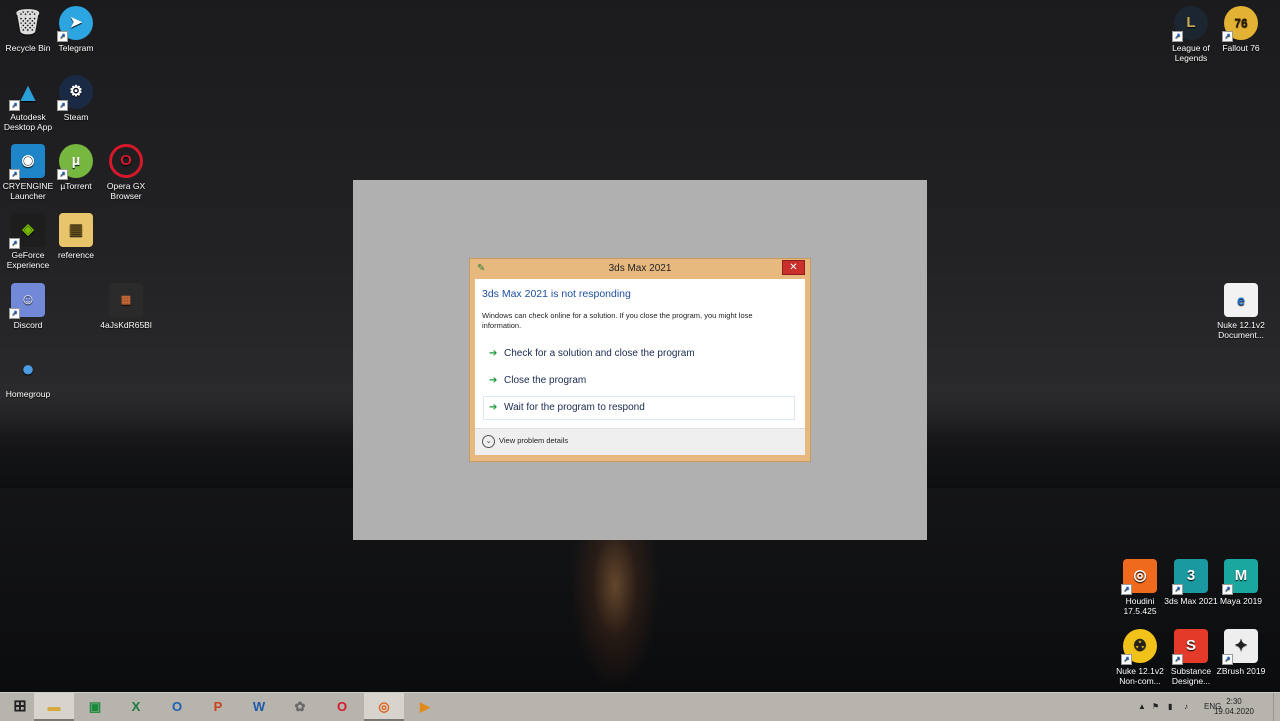 Image resolution: width=1280 pixels, height=721 pixels. I want to click on homegroup-icon: ●, so click(28, 368).